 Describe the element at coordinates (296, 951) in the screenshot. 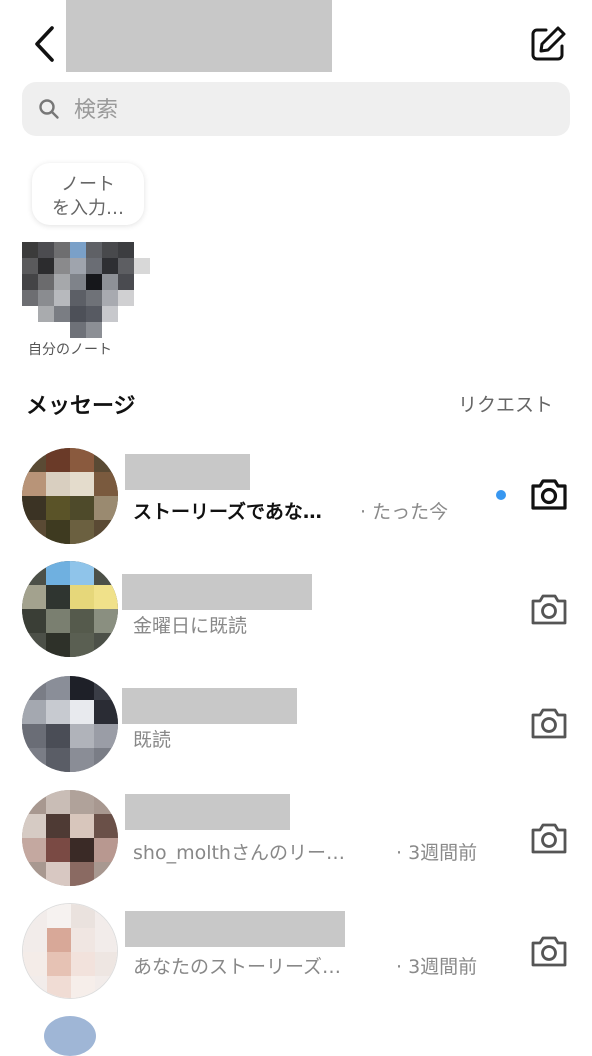

I see `conversation-row: あなたのストーリーズ… · 3週間前` at that location.